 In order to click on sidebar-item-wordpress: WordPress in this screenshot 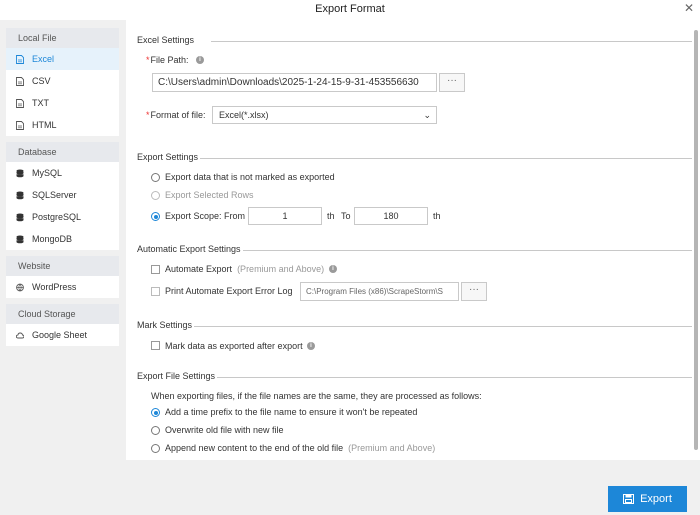, I will do `click(62, 287)`.